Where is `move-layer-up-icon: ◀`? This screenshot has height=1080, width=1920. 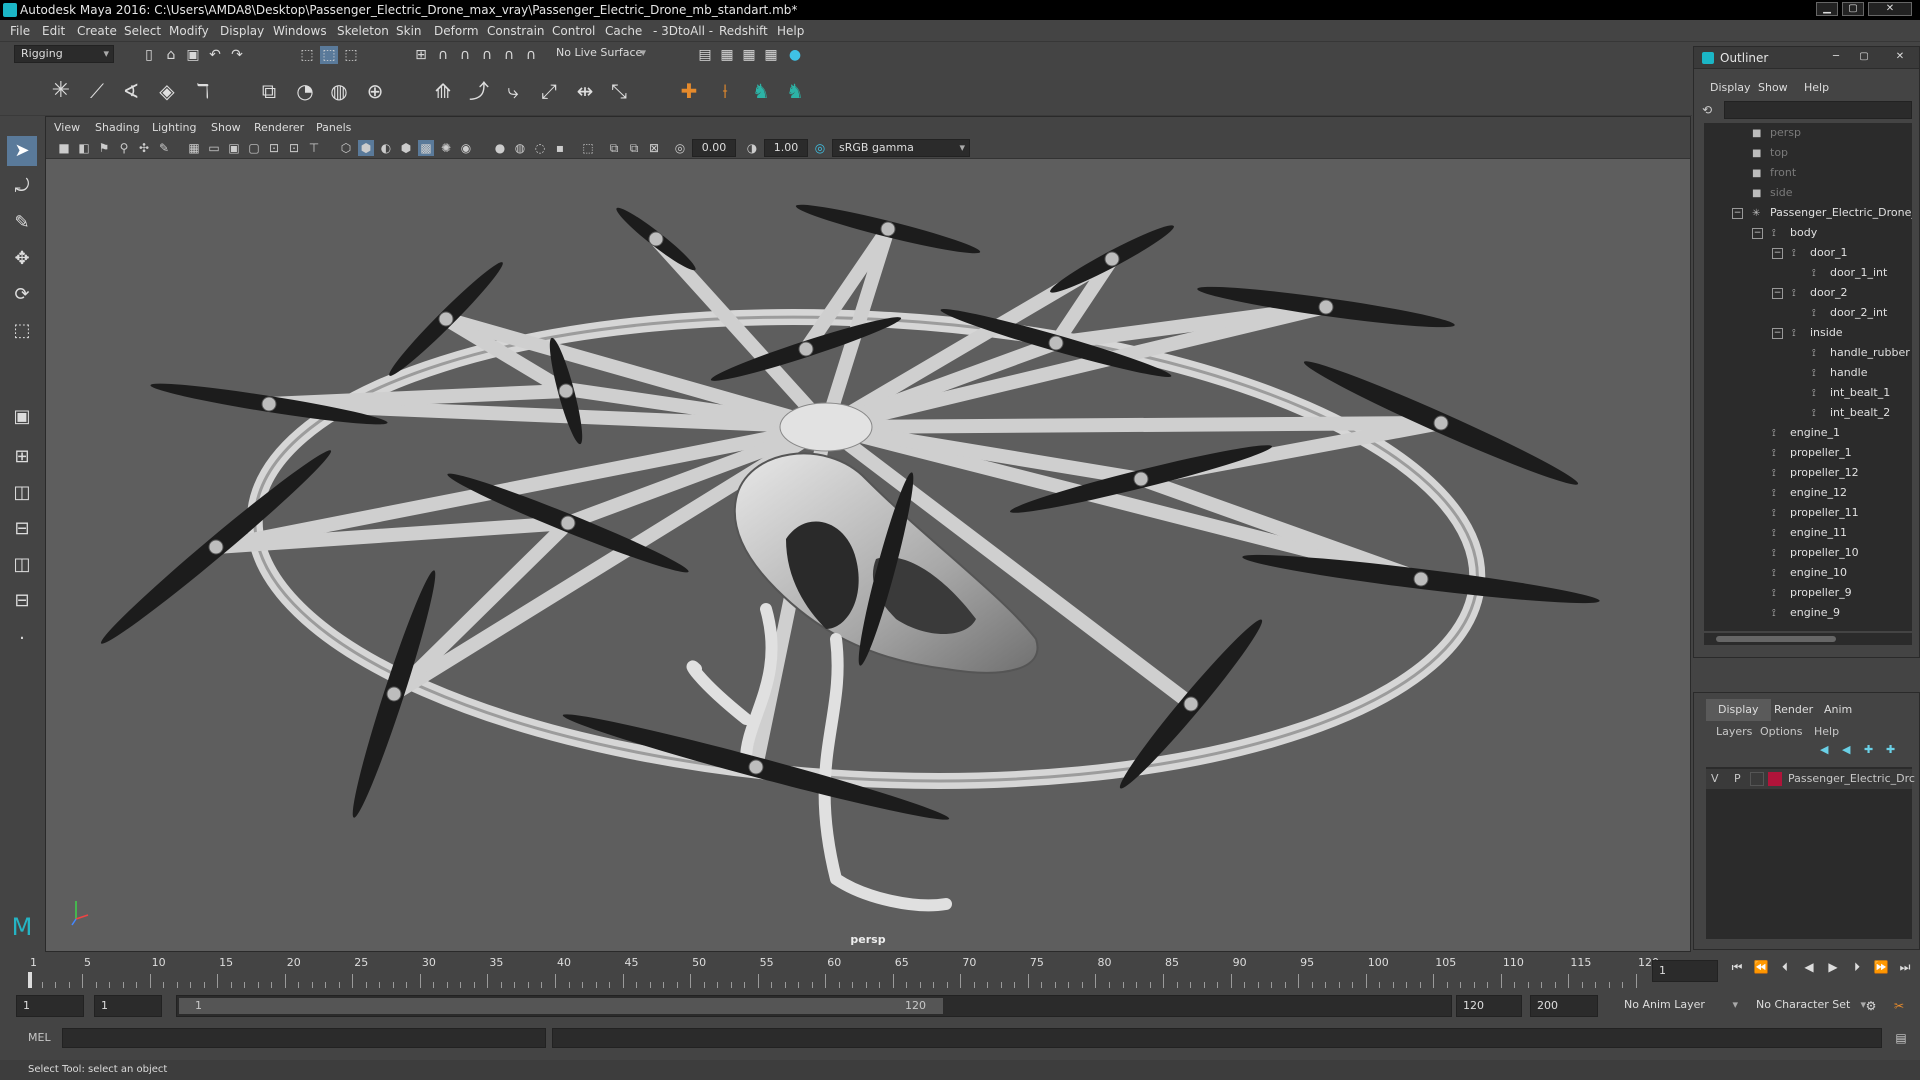 move-layer-up-icon: ◀ is located at coordinates (1828, 751).